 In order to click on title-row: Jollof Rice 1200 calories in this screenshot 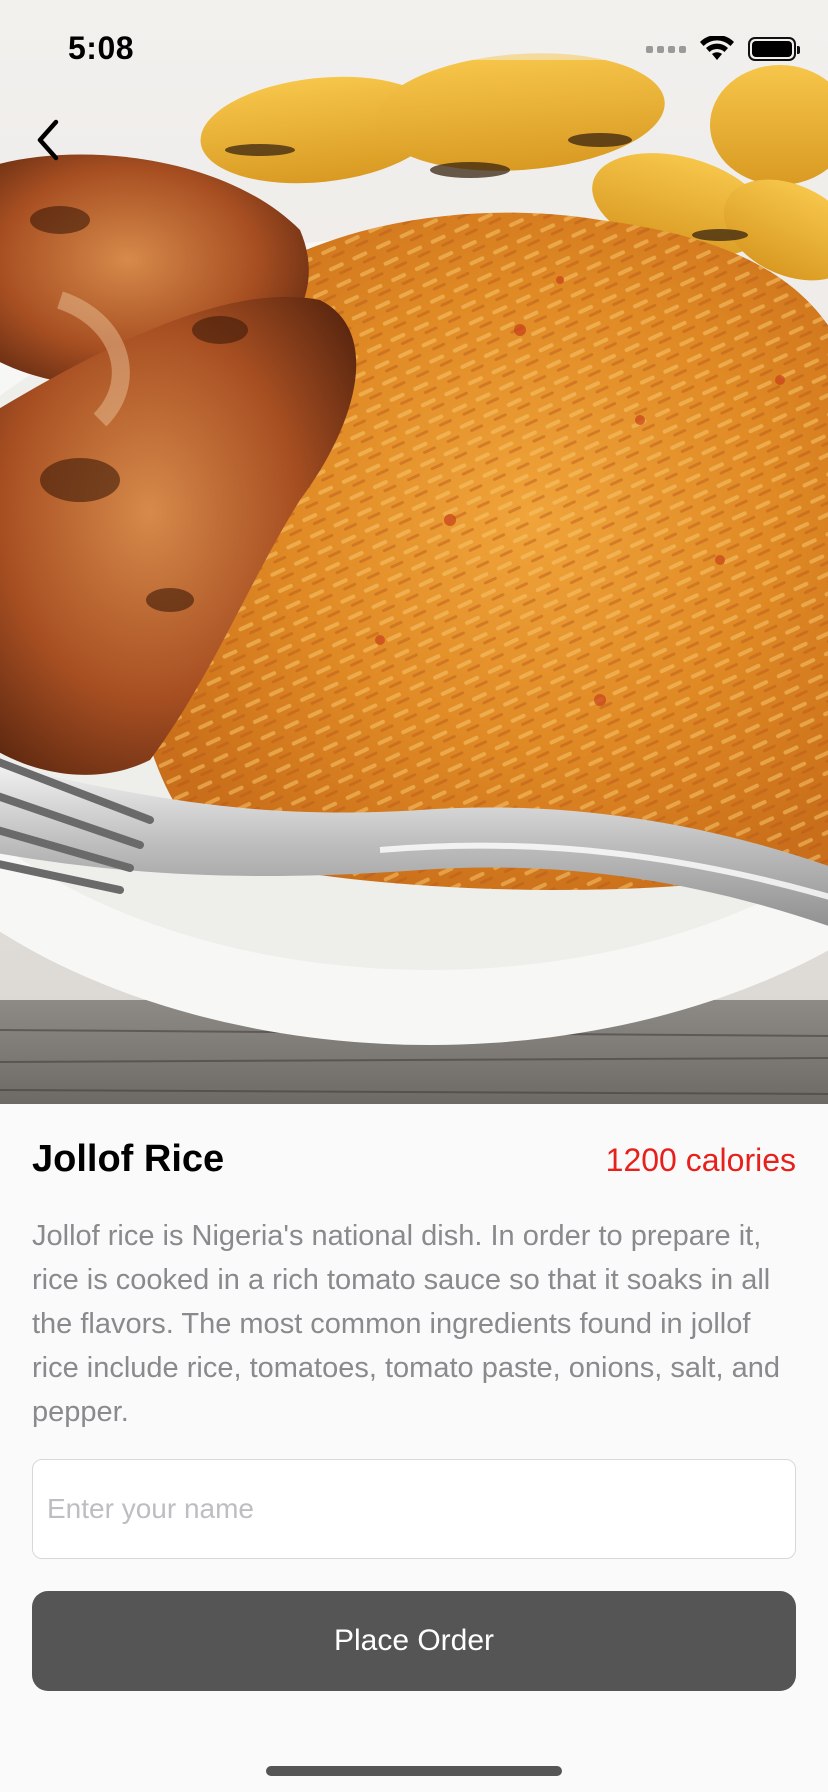, I will do `click(414, 1159)`.